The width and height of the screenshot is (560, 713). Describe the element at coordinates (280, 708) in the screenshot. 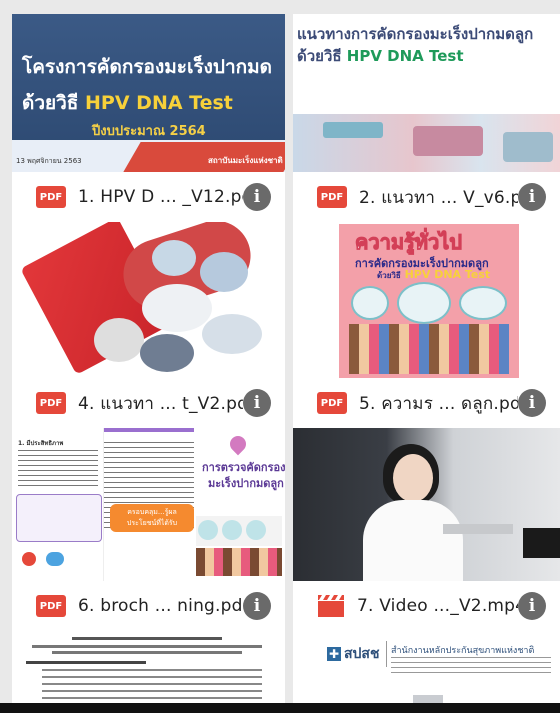

I see `system-bottom-bar` at that location.